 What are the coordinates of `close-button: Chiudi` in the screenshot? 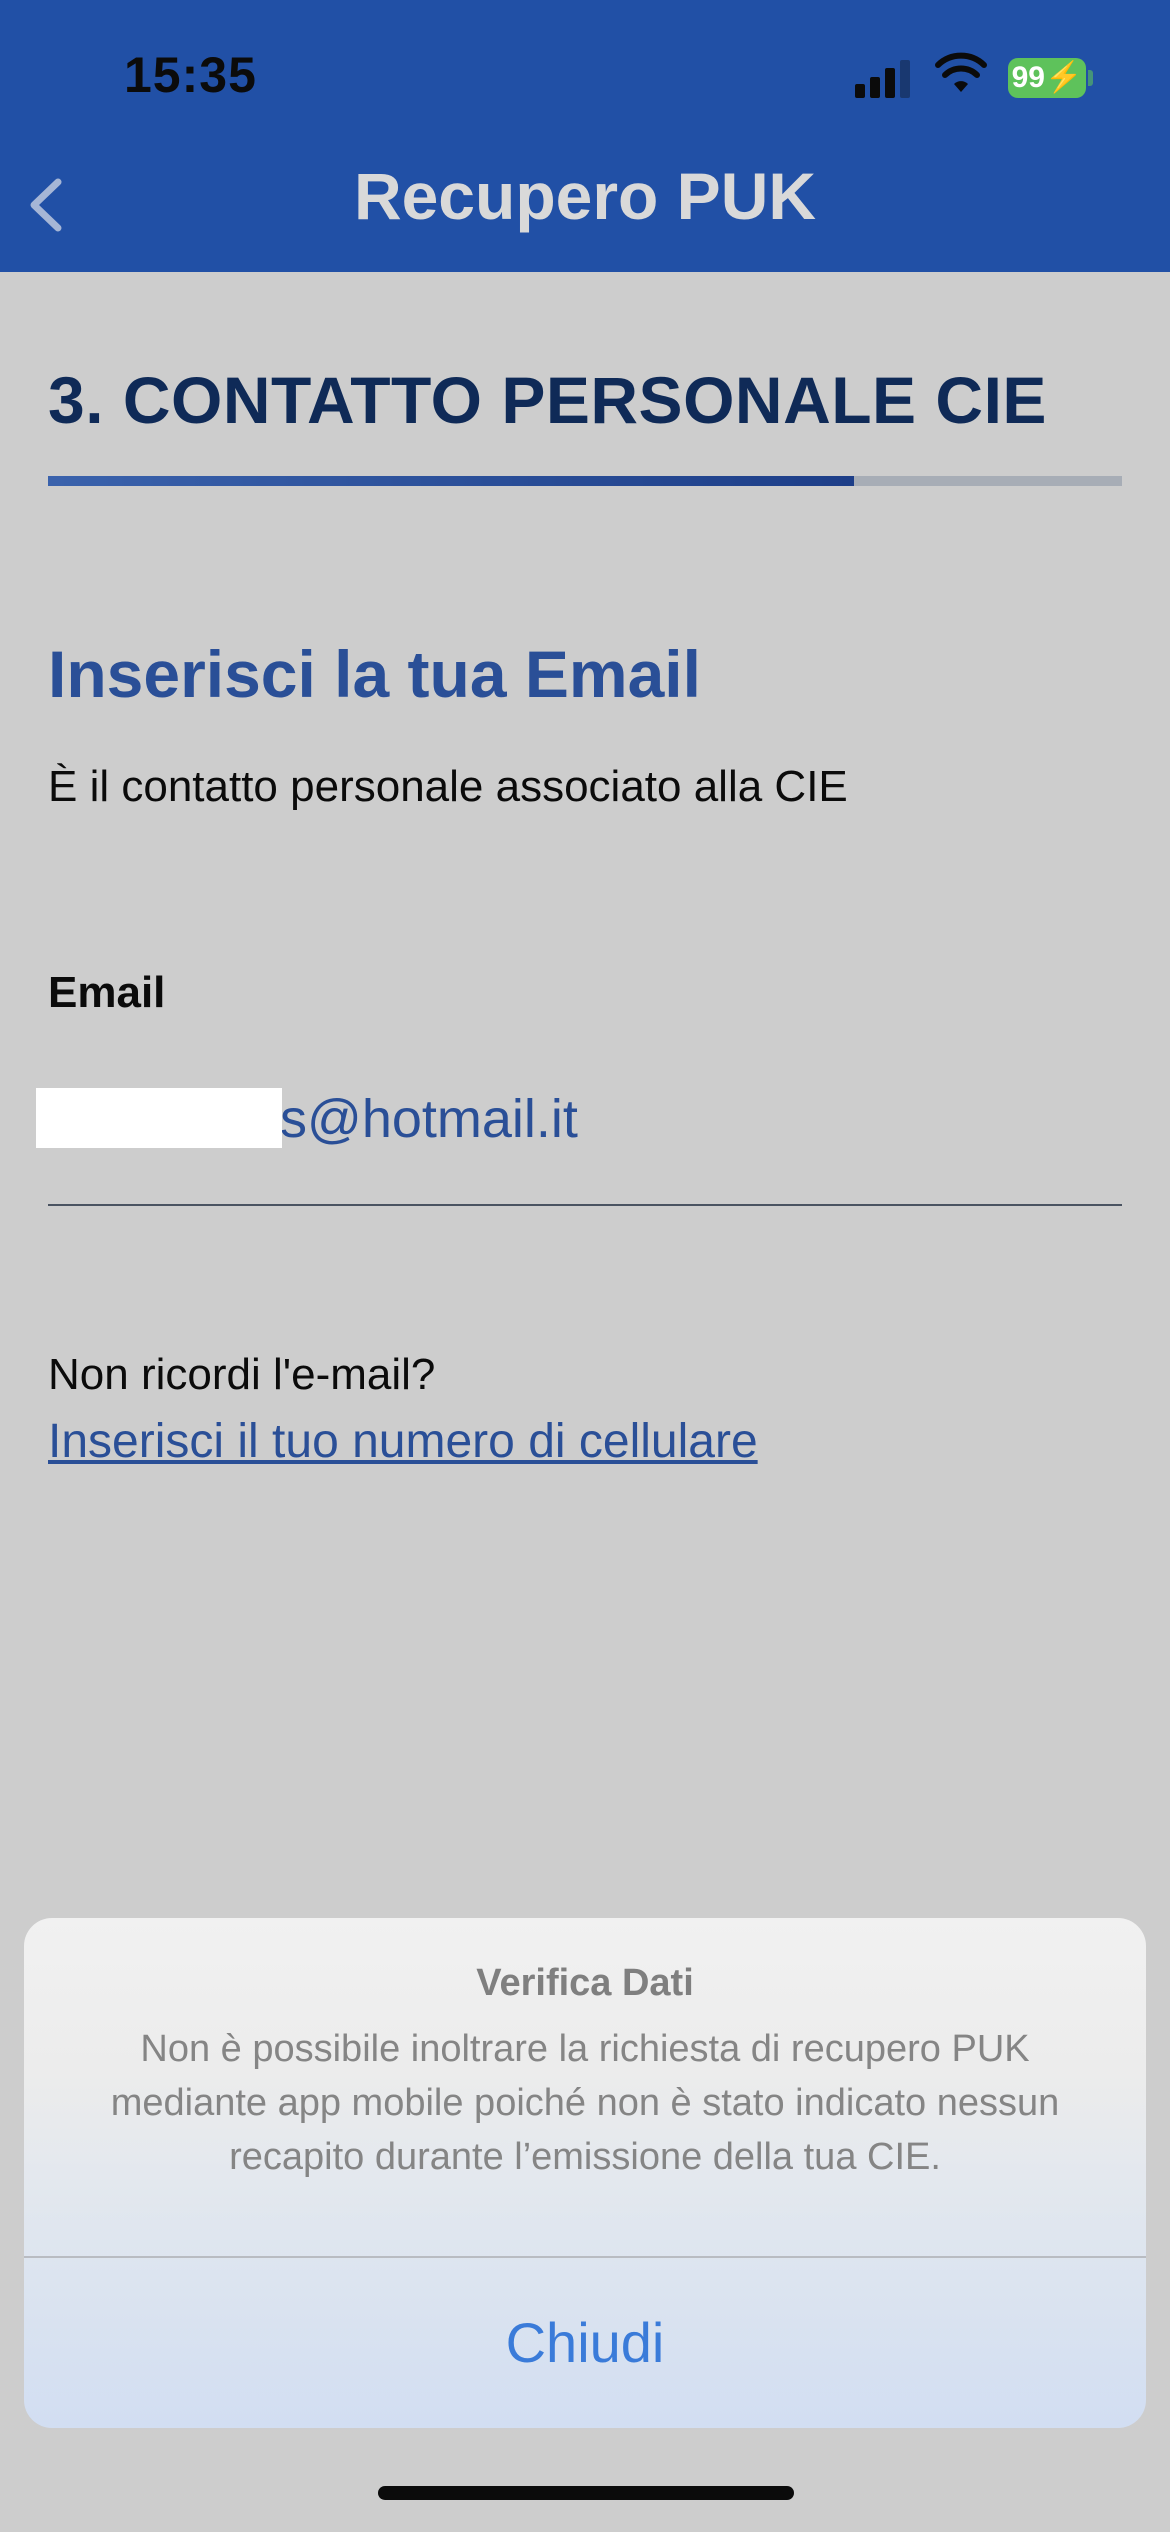 It's located at (585, 2343).